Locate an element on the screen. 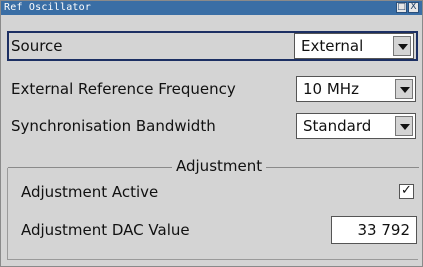 This screenshot has height=267, width=423. window-controls: □ X is located at coordinates (407, 8).